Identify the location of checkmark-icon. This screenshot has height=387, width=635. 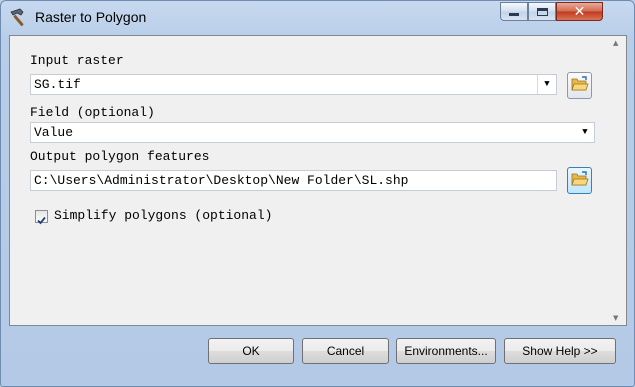
(41, 220).